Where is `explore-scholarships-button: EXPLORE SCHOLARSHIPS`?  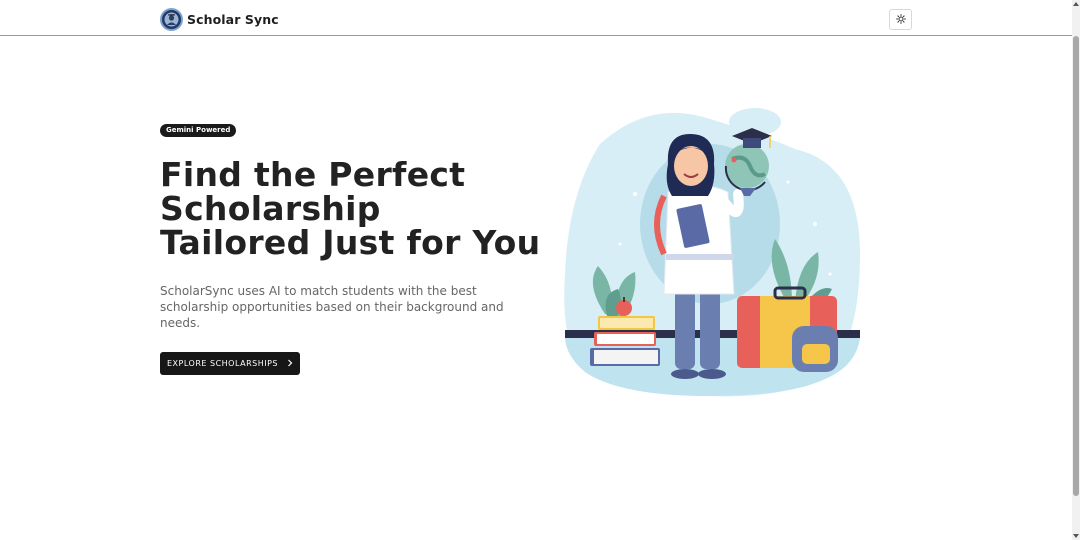 explore-scholarships-button: EXPLORE SCHOLARSHIPS is located at coordinates (230, 363).